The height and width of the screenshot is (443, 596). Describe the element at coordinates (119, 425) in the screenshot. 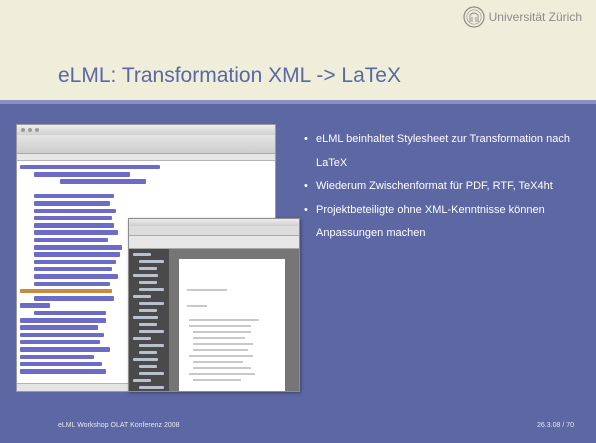

I see `footer-event: eLML Workshop OLAT Konferenz 2008` at that location.